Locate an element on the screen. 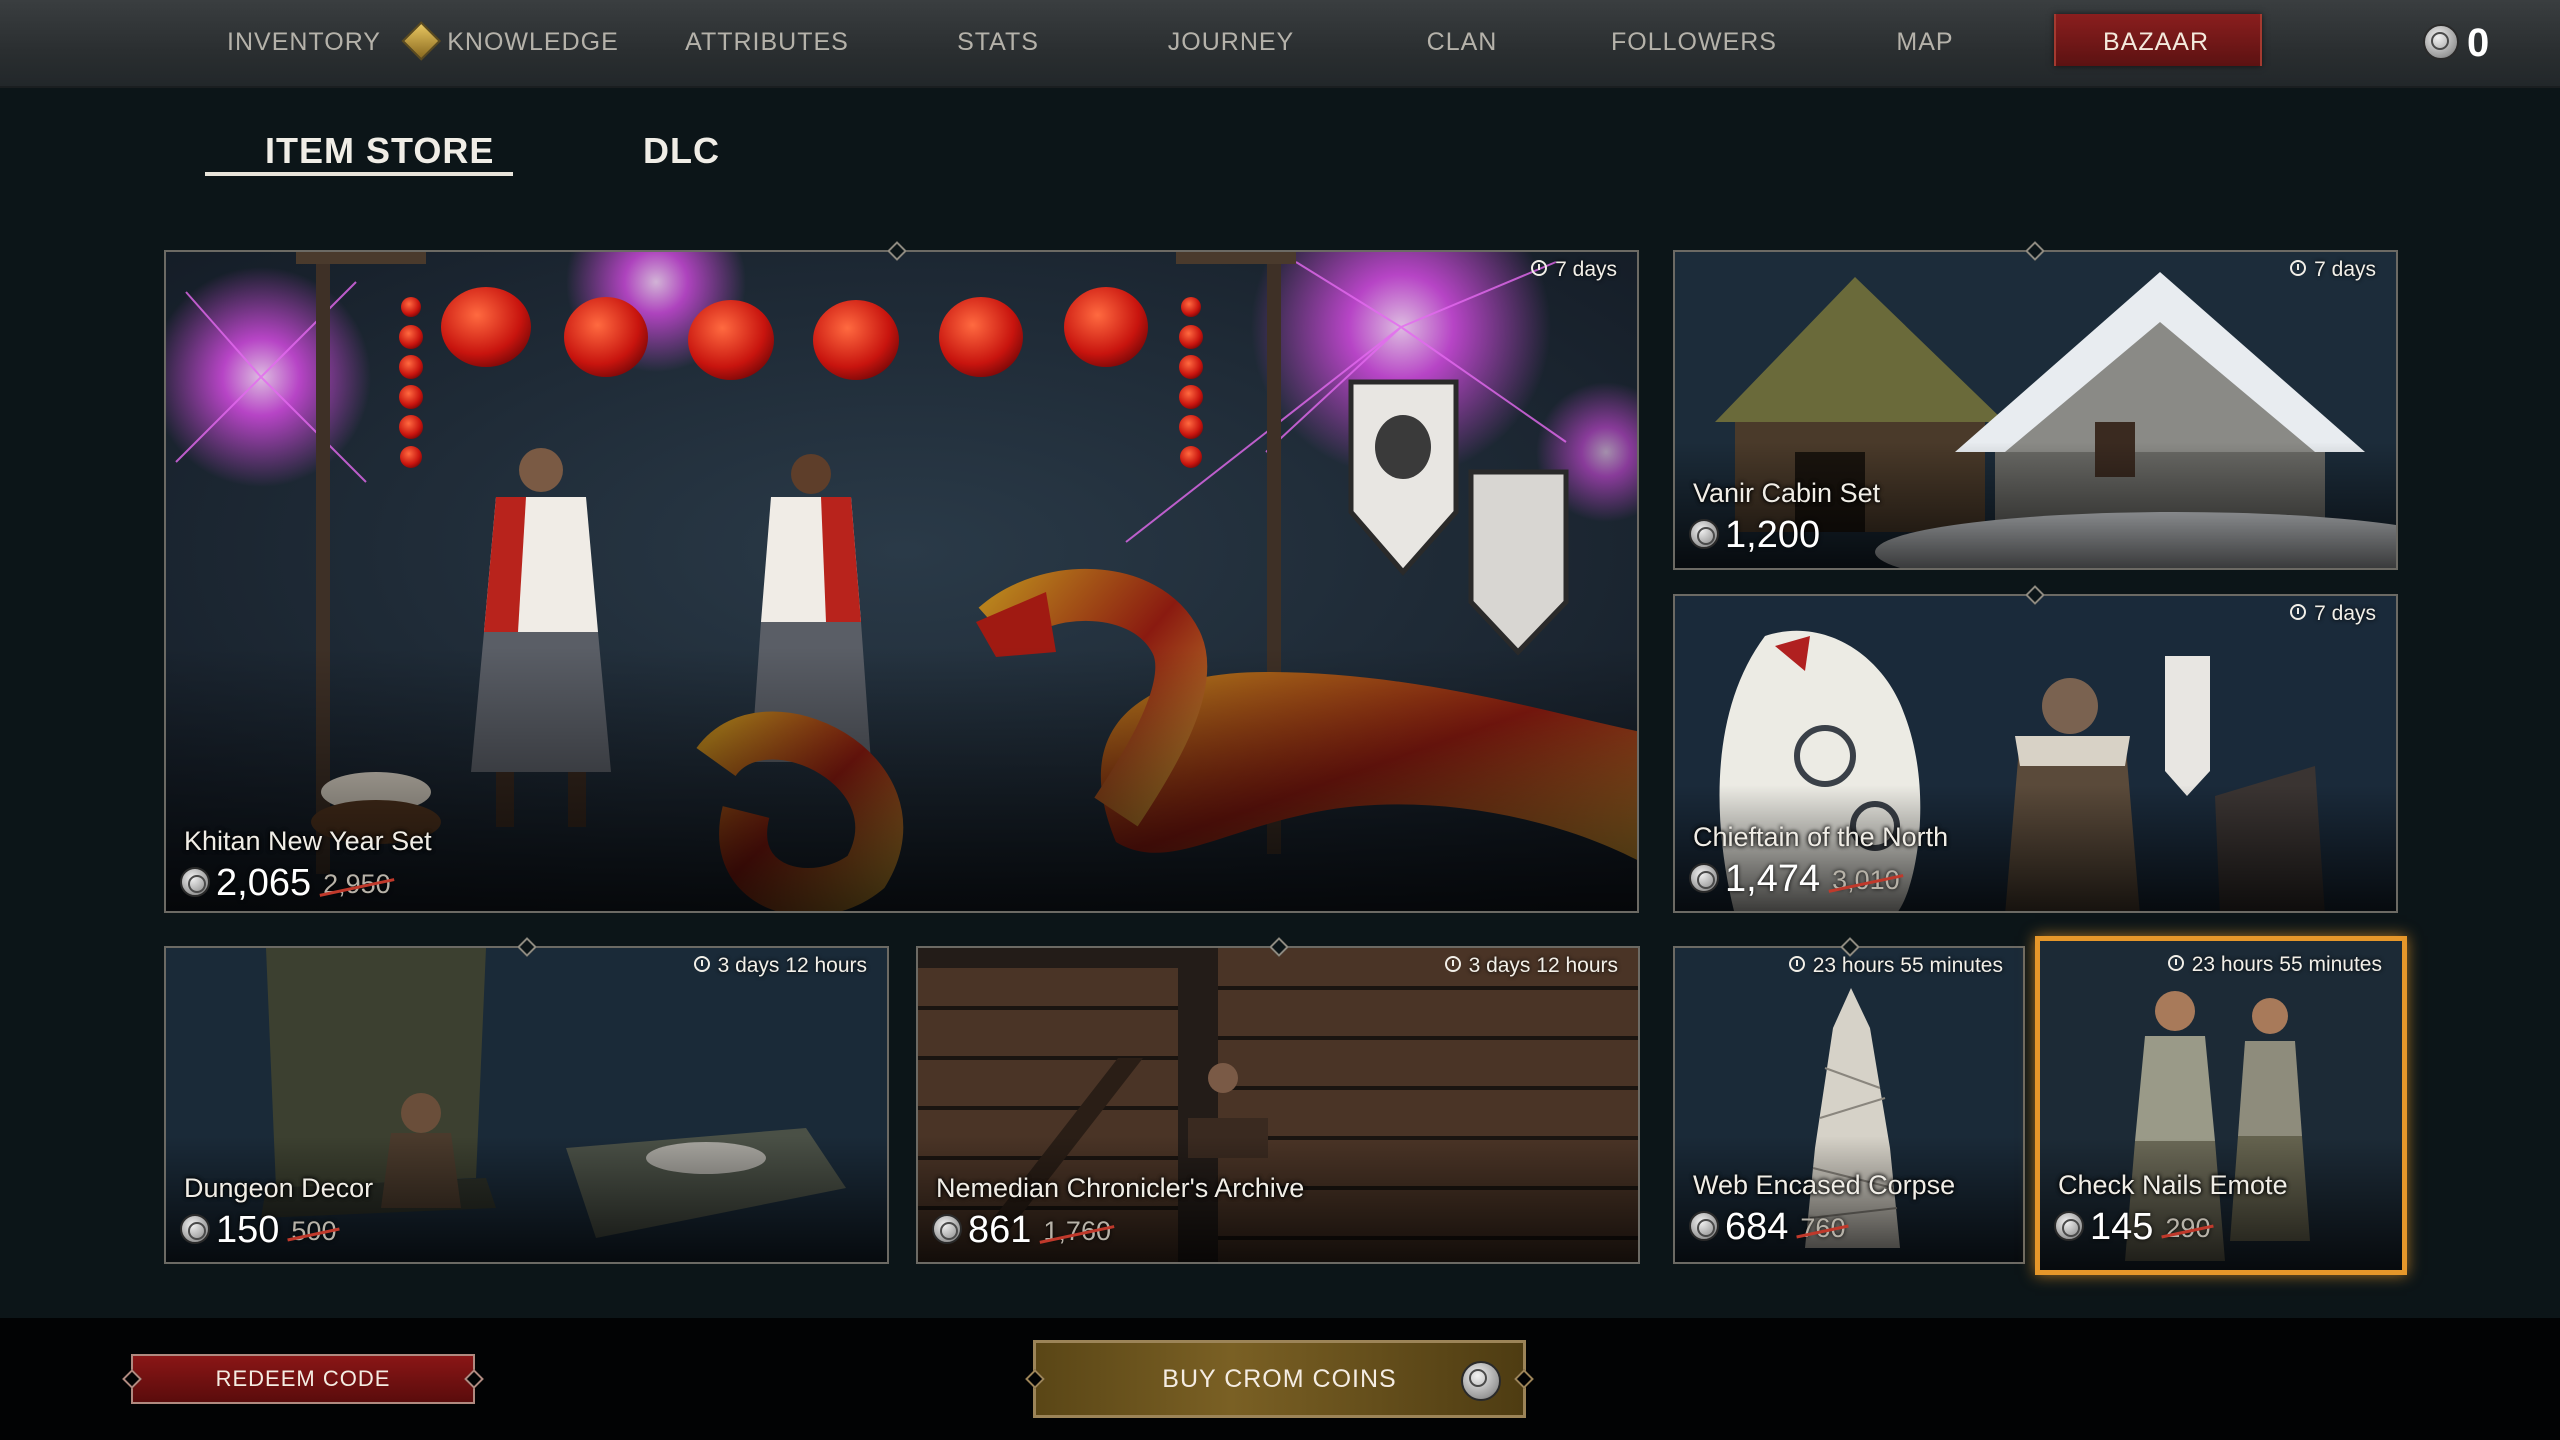 The height and width of the screenshot is (1440, 2560). tile-old-price: 760 is located at coordinates (1823, 1228).